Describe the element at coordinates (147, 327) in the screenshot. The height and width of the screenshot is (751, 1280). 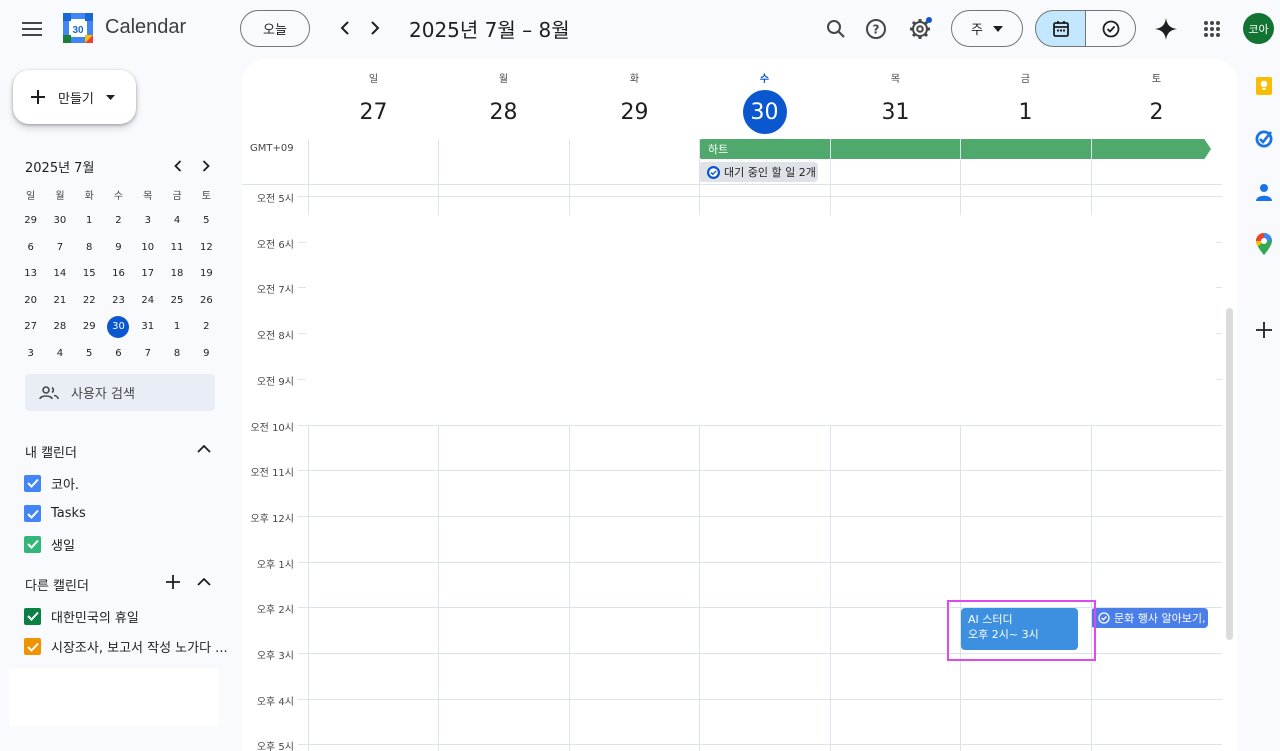
I see `mini-day-cell: 31` at that location.